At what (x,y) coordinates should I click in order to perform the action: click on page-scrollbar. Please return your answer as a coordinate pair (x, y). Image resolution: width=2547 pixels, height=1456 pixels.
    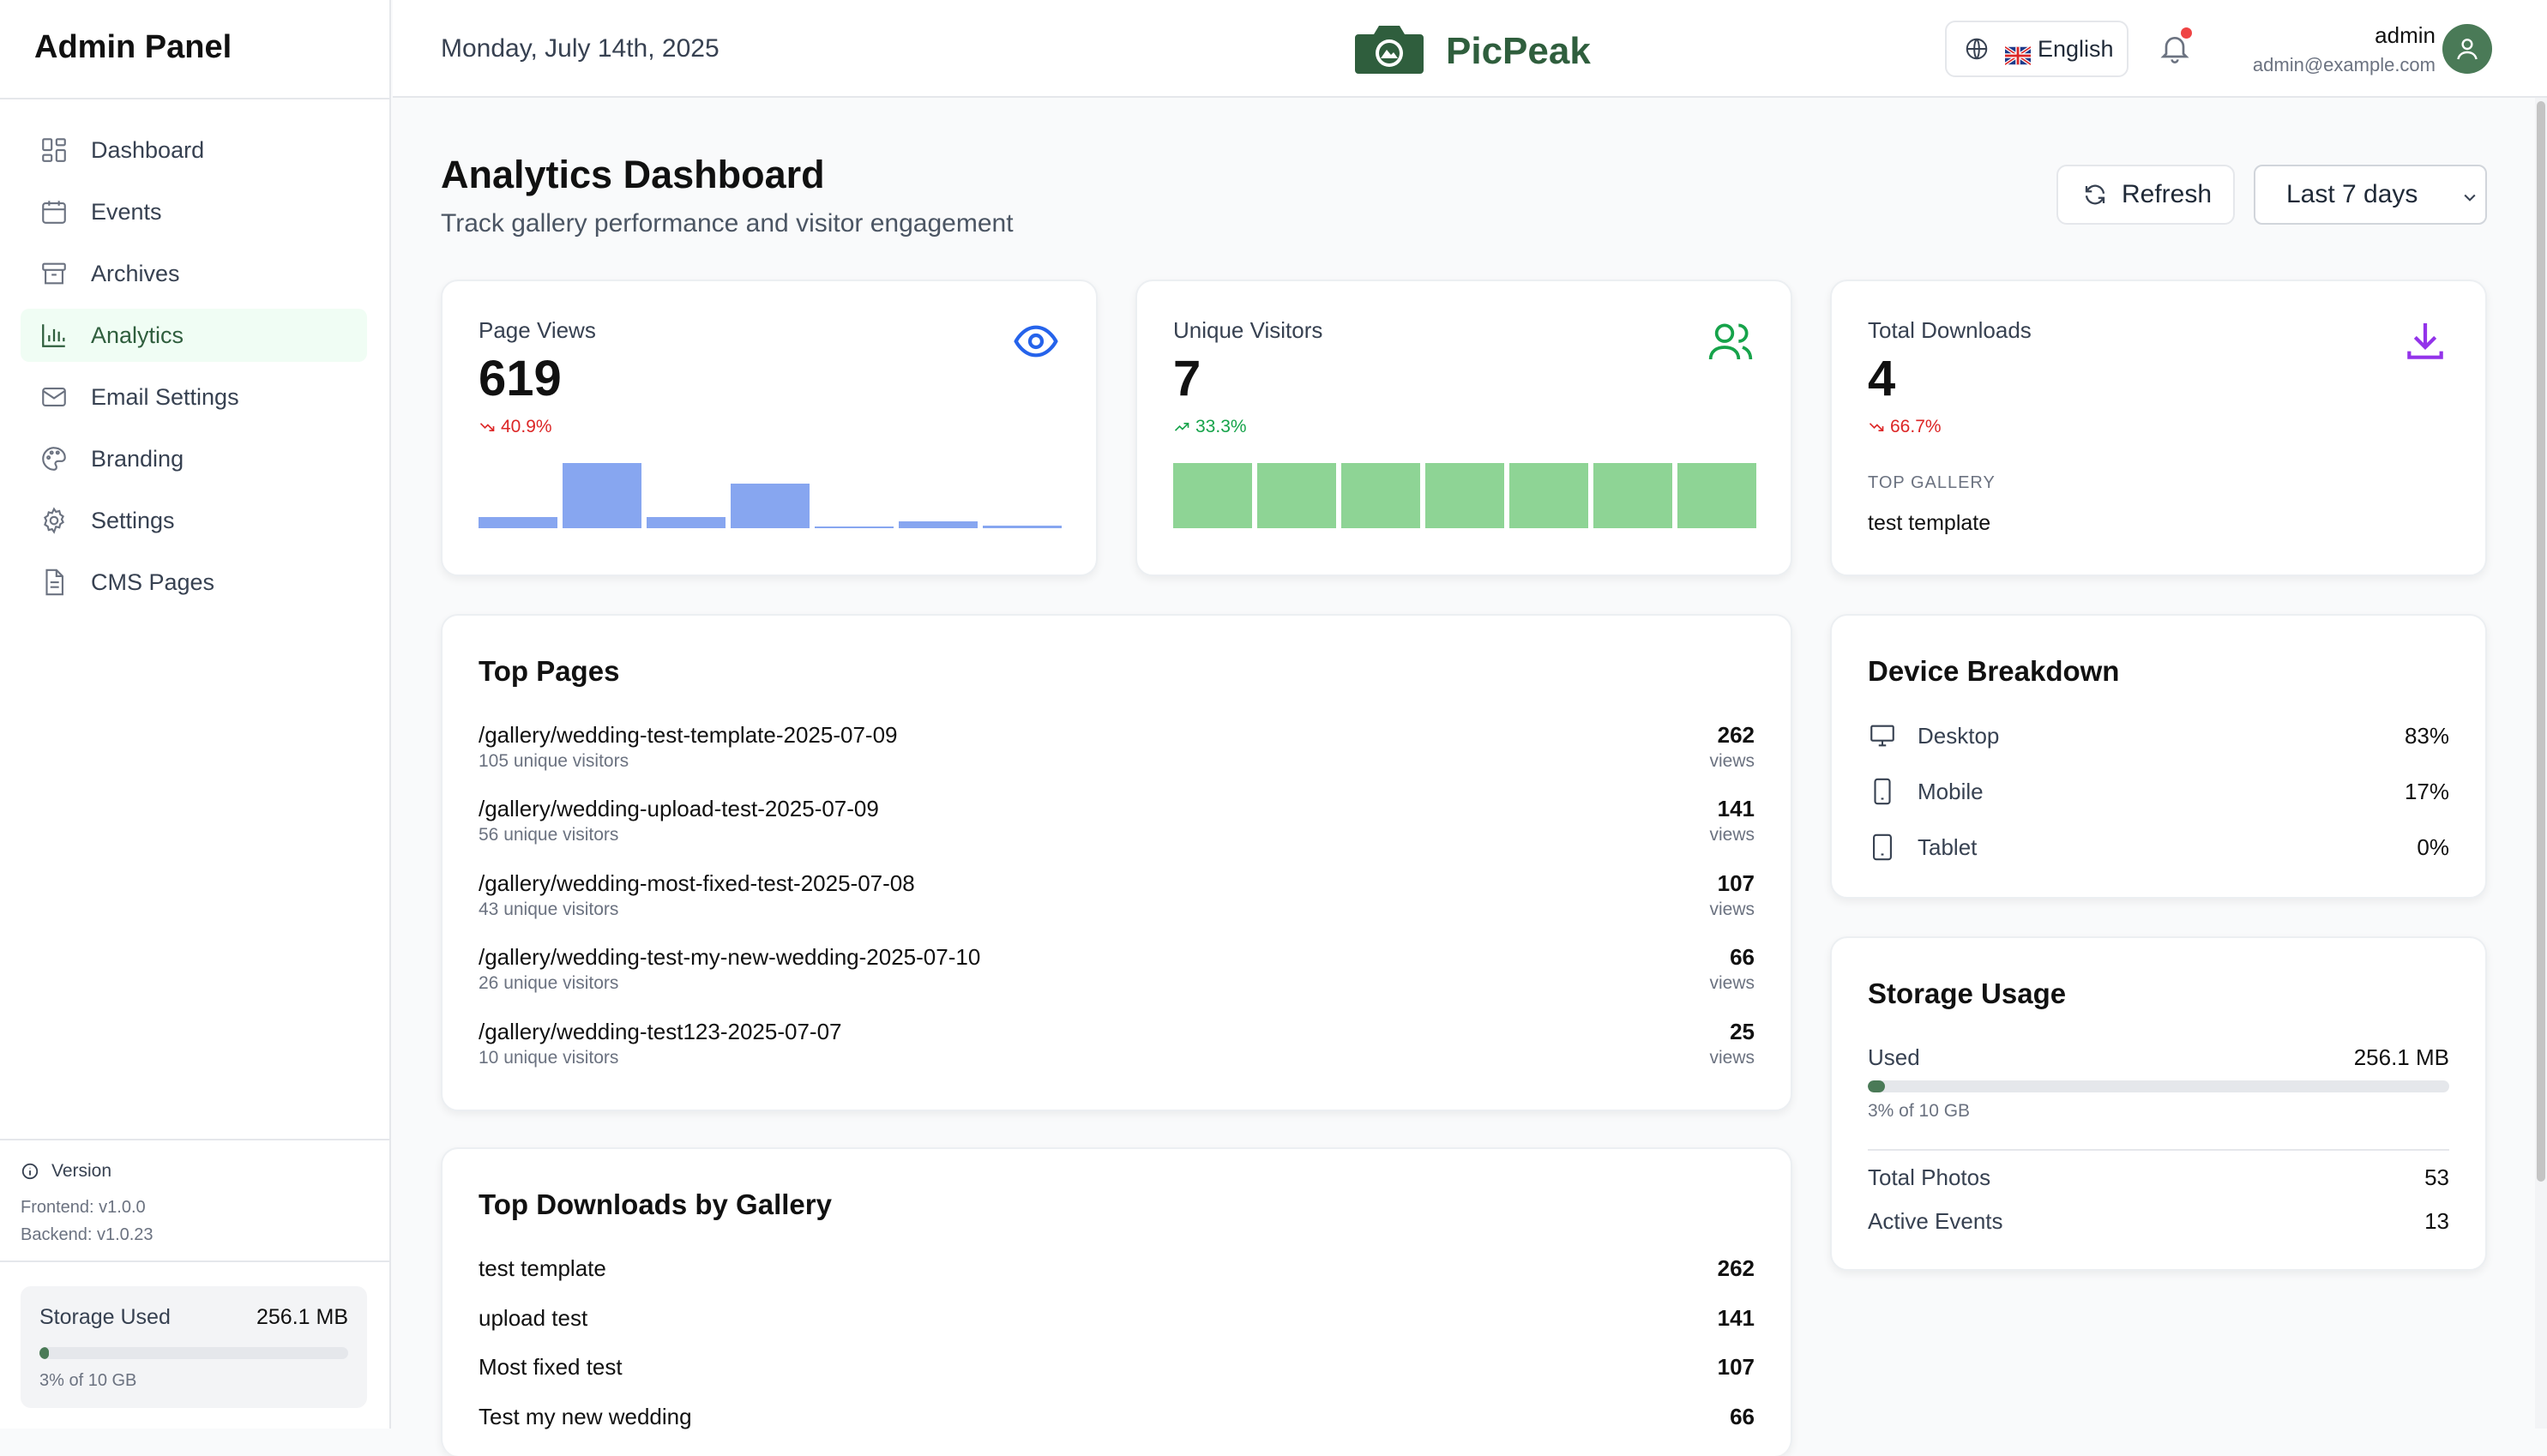
    Looking at the image, I should click on (2541, 764).